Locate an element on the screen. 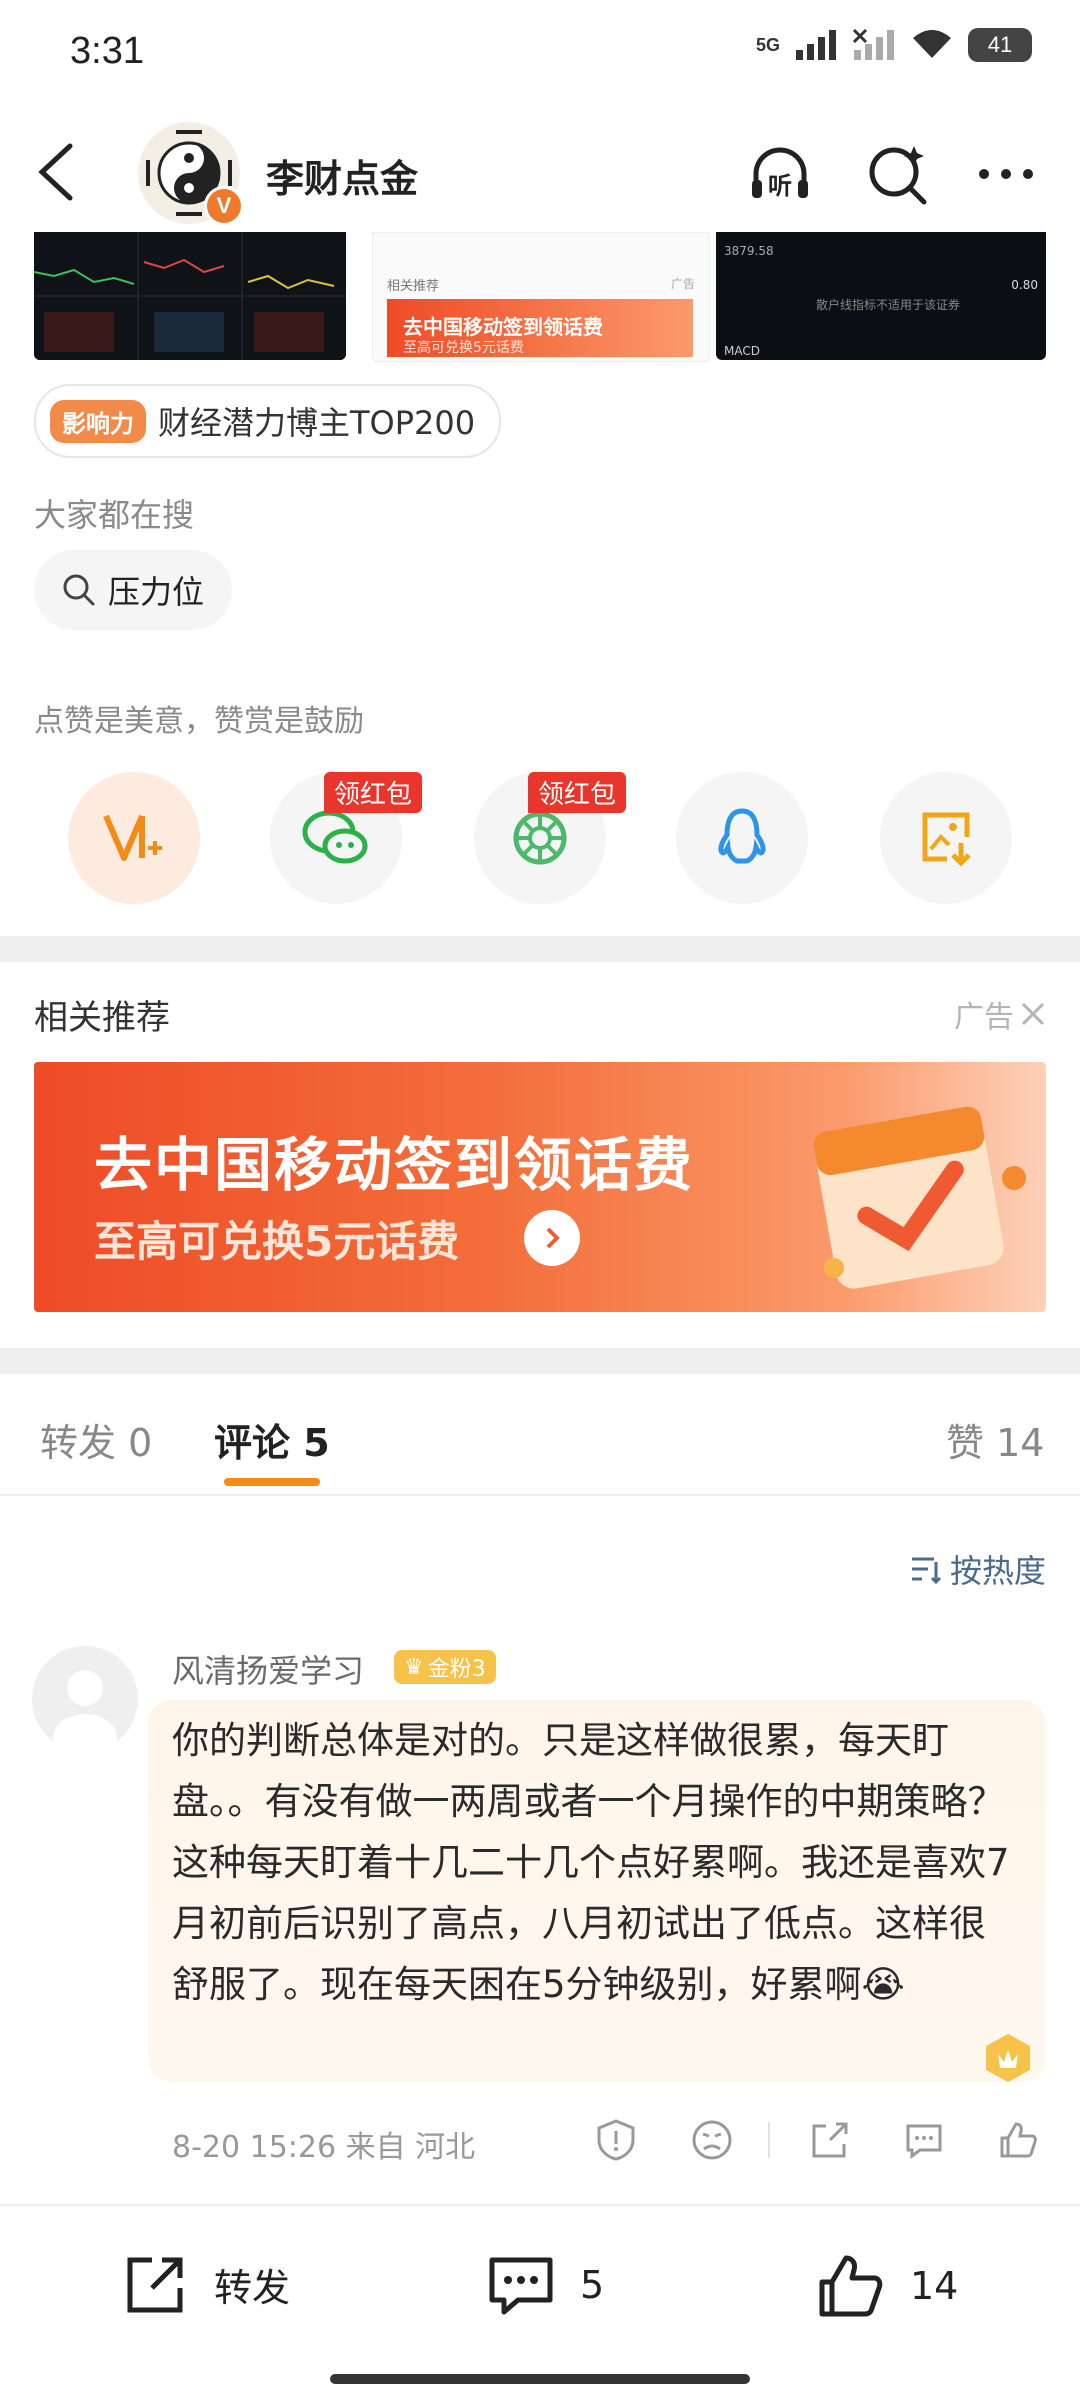 The height and width of the screenshot is (2402, 1080). comment-meta: 8-20 15:26 来自 河北 is located at coordinates (324, 2147).